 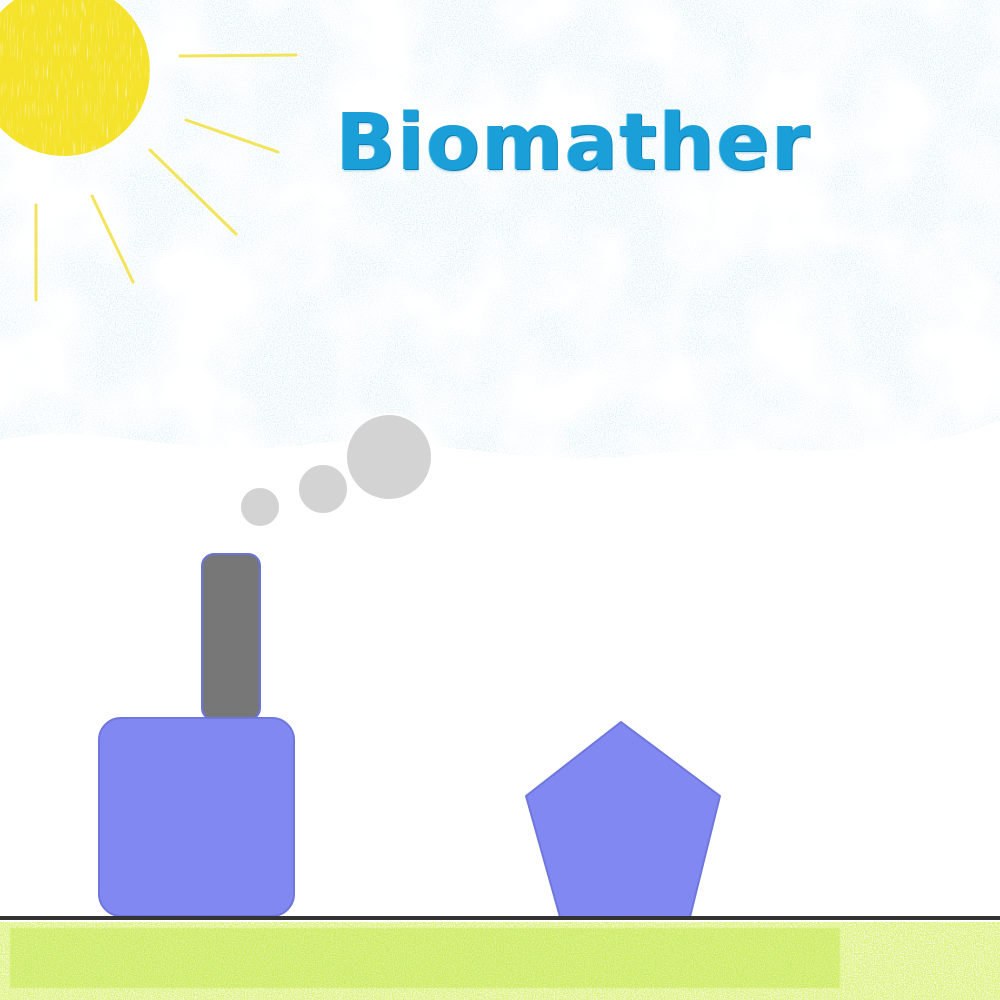 I want to click on smoke-puff-small, so click(x=260, y=507).